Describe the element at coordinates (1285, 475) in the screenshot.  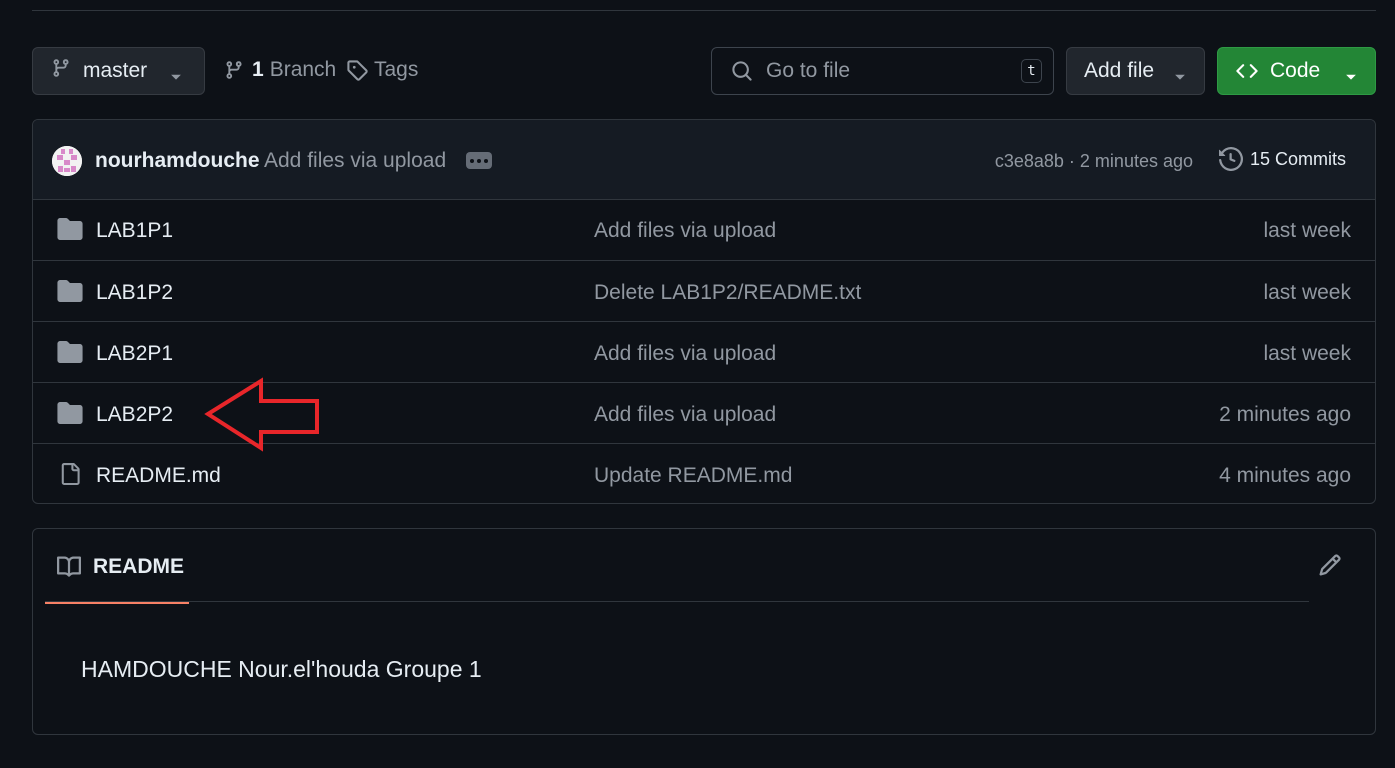
I see `file-commit-time: 4 minutes ago` at that location.